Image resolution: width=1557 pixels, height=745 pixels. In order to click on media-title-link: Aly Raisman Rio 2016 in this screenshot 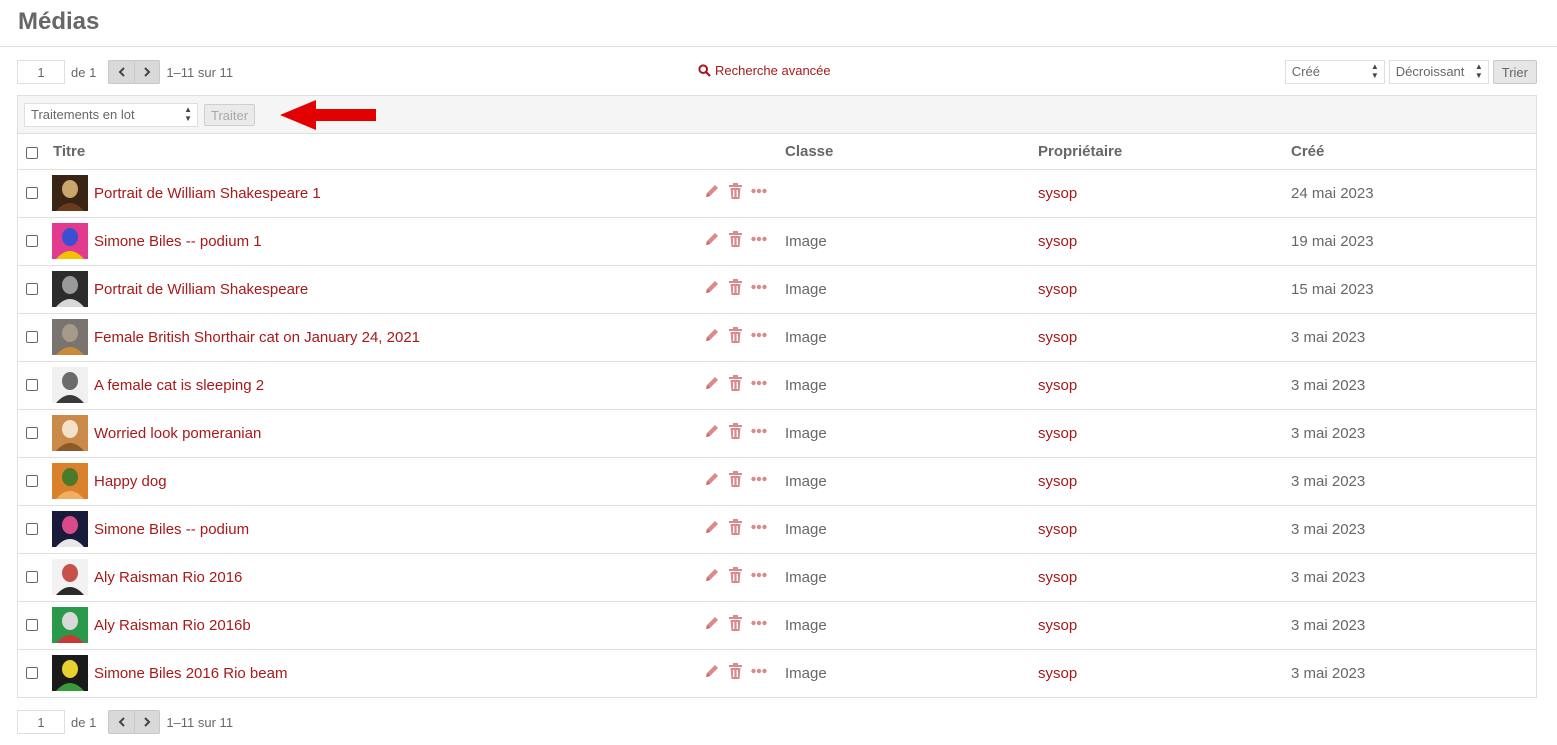, I will do `click(168, 577)`.